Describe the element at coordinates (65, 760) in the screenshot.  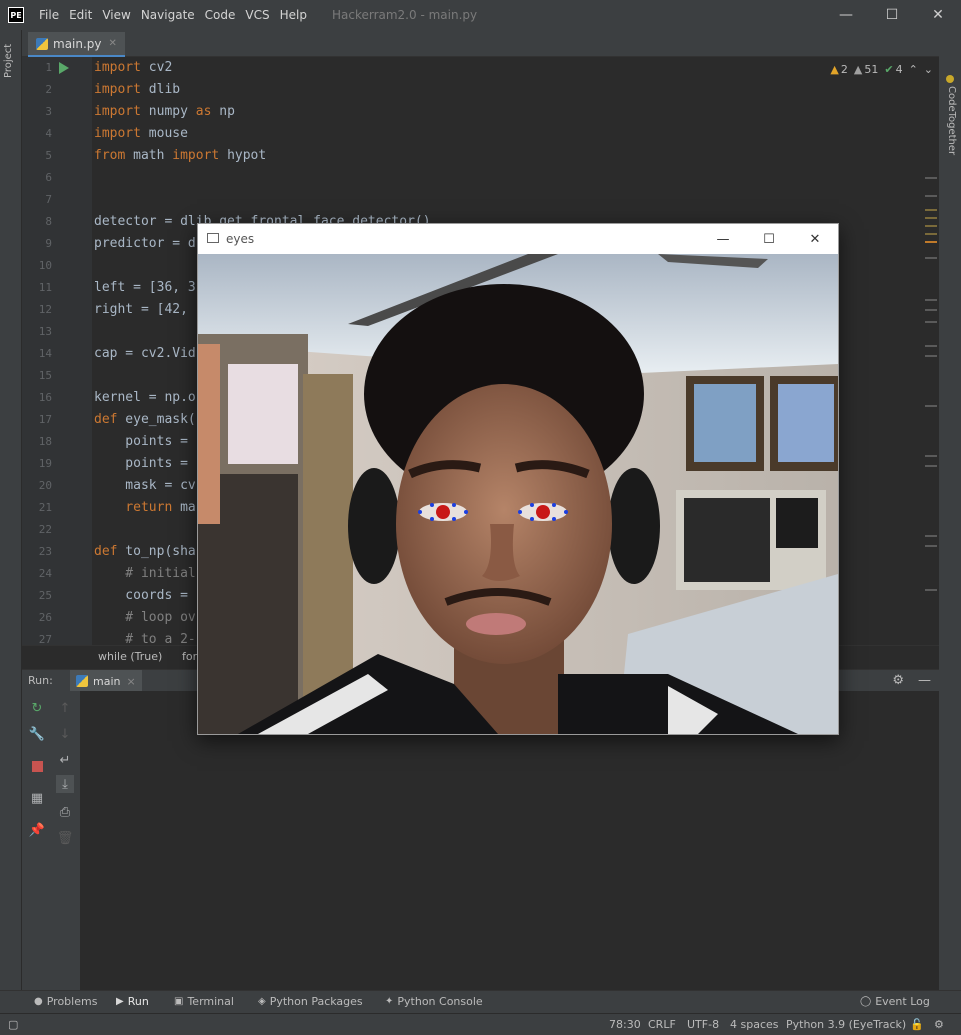
I see `soft-wrap-icon: ↵` at that location.